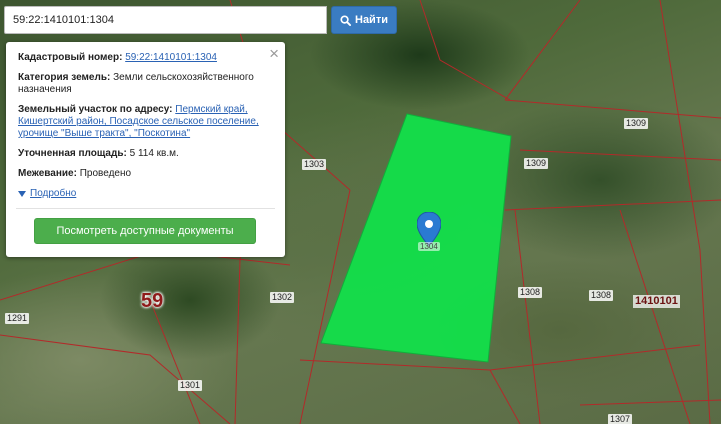  What do you see at coordinates (64, 77) in the screenshot?
I see `land-category-label: Категория земель:` at bounding box center [64, 77].